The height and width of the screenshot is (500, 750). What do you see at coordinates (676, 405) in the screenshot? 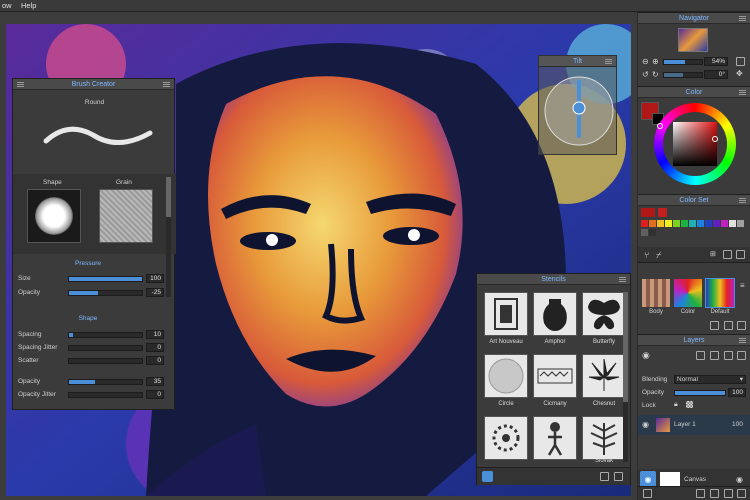
I see `lock-icon: 🔒︎` at bounding box center [676, 405].